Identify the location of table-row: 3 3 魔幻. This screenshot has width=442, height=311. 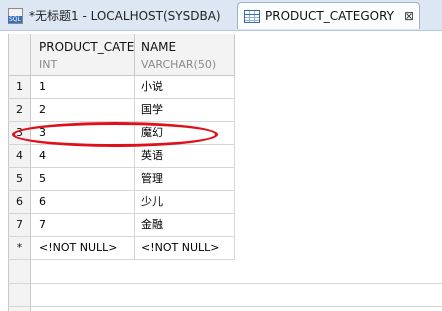
(225, 133).